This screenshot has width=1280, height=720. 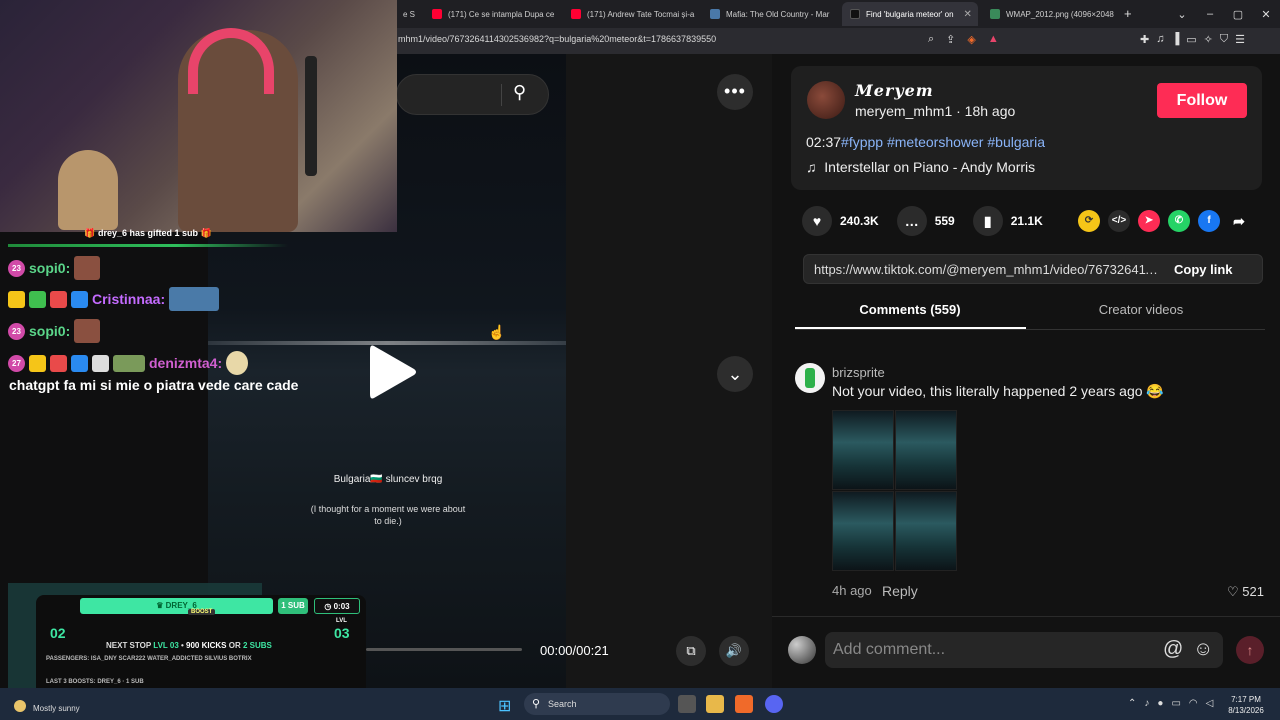 I want to click on embed-icon: </>, so click(x=1119, y=221).